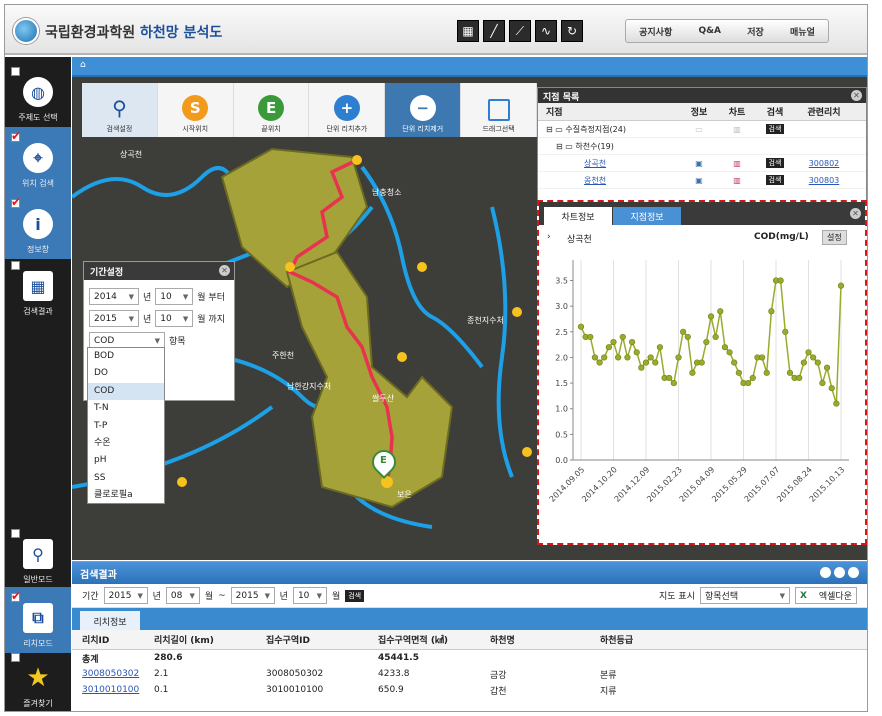 The height and width of the screenshot is (716, 882). I want to click on tab-point-info: 지점정보, so click(647, 216).